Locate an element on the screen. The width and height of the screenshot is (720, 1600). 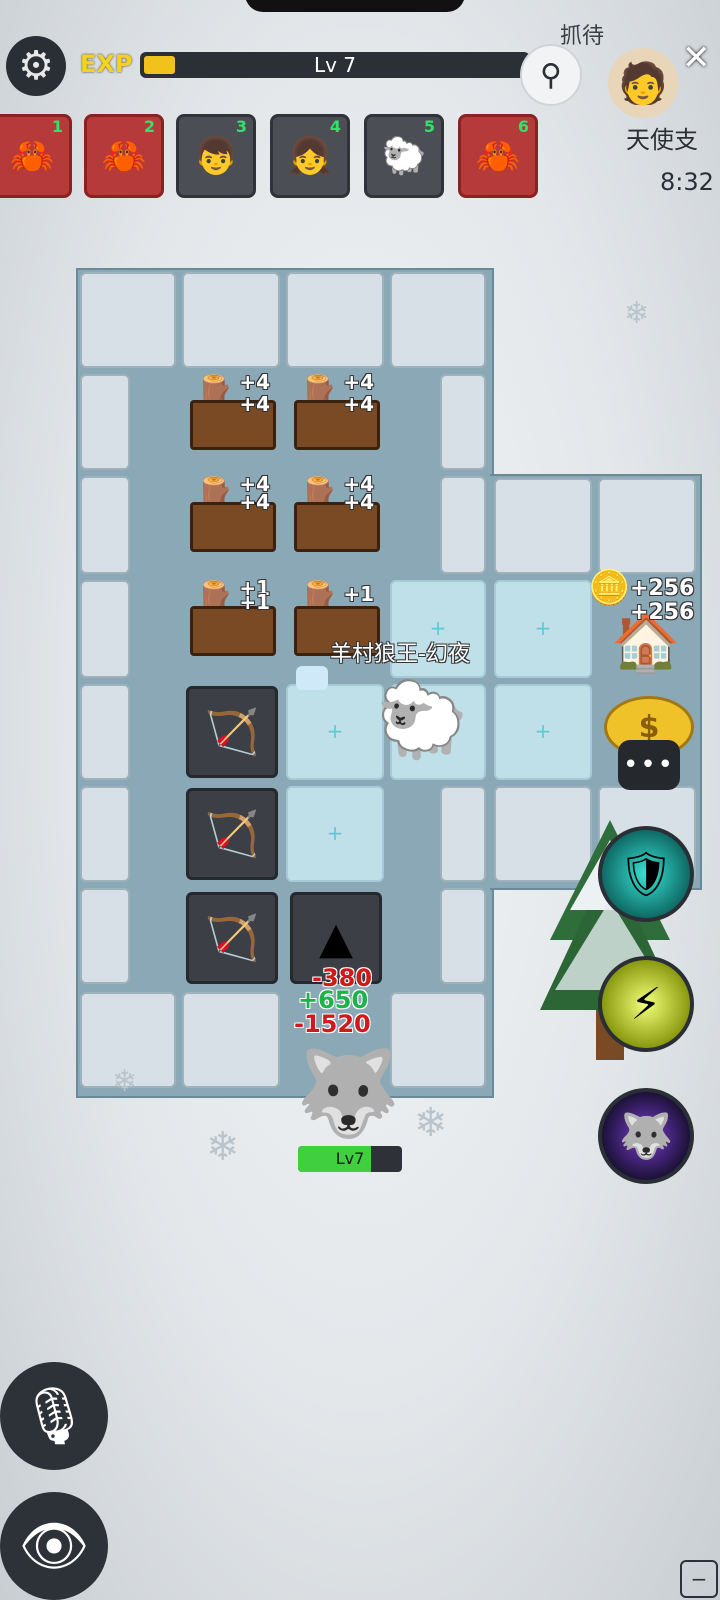
shield-skill-button: 🛡 is located at coordinates (646, 874).